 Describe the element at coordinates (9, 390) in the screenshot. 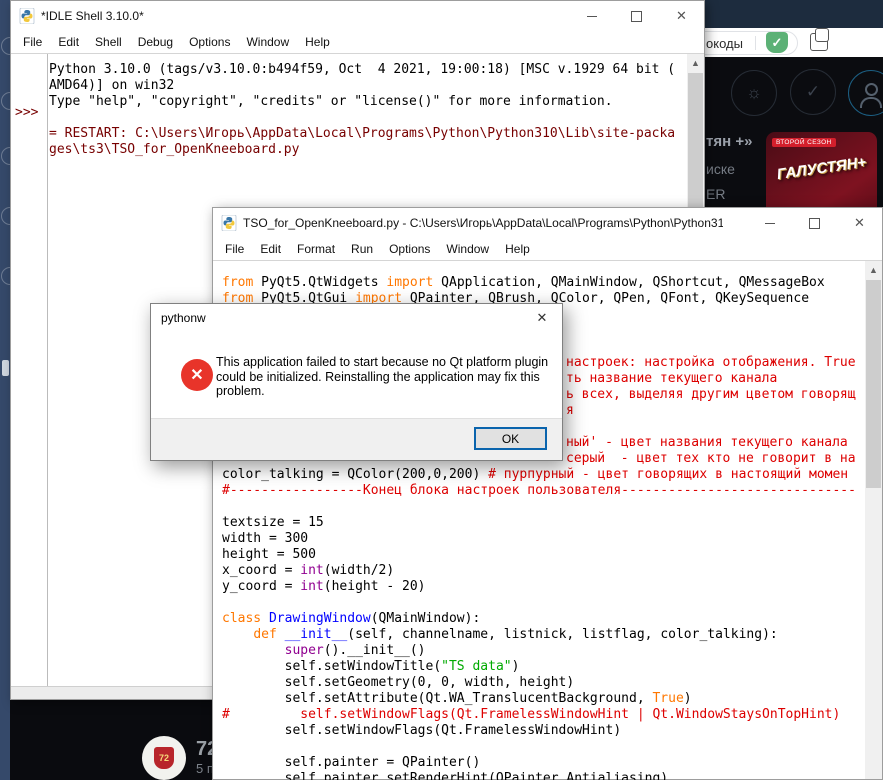

I see `browser-side-panel` at that location.